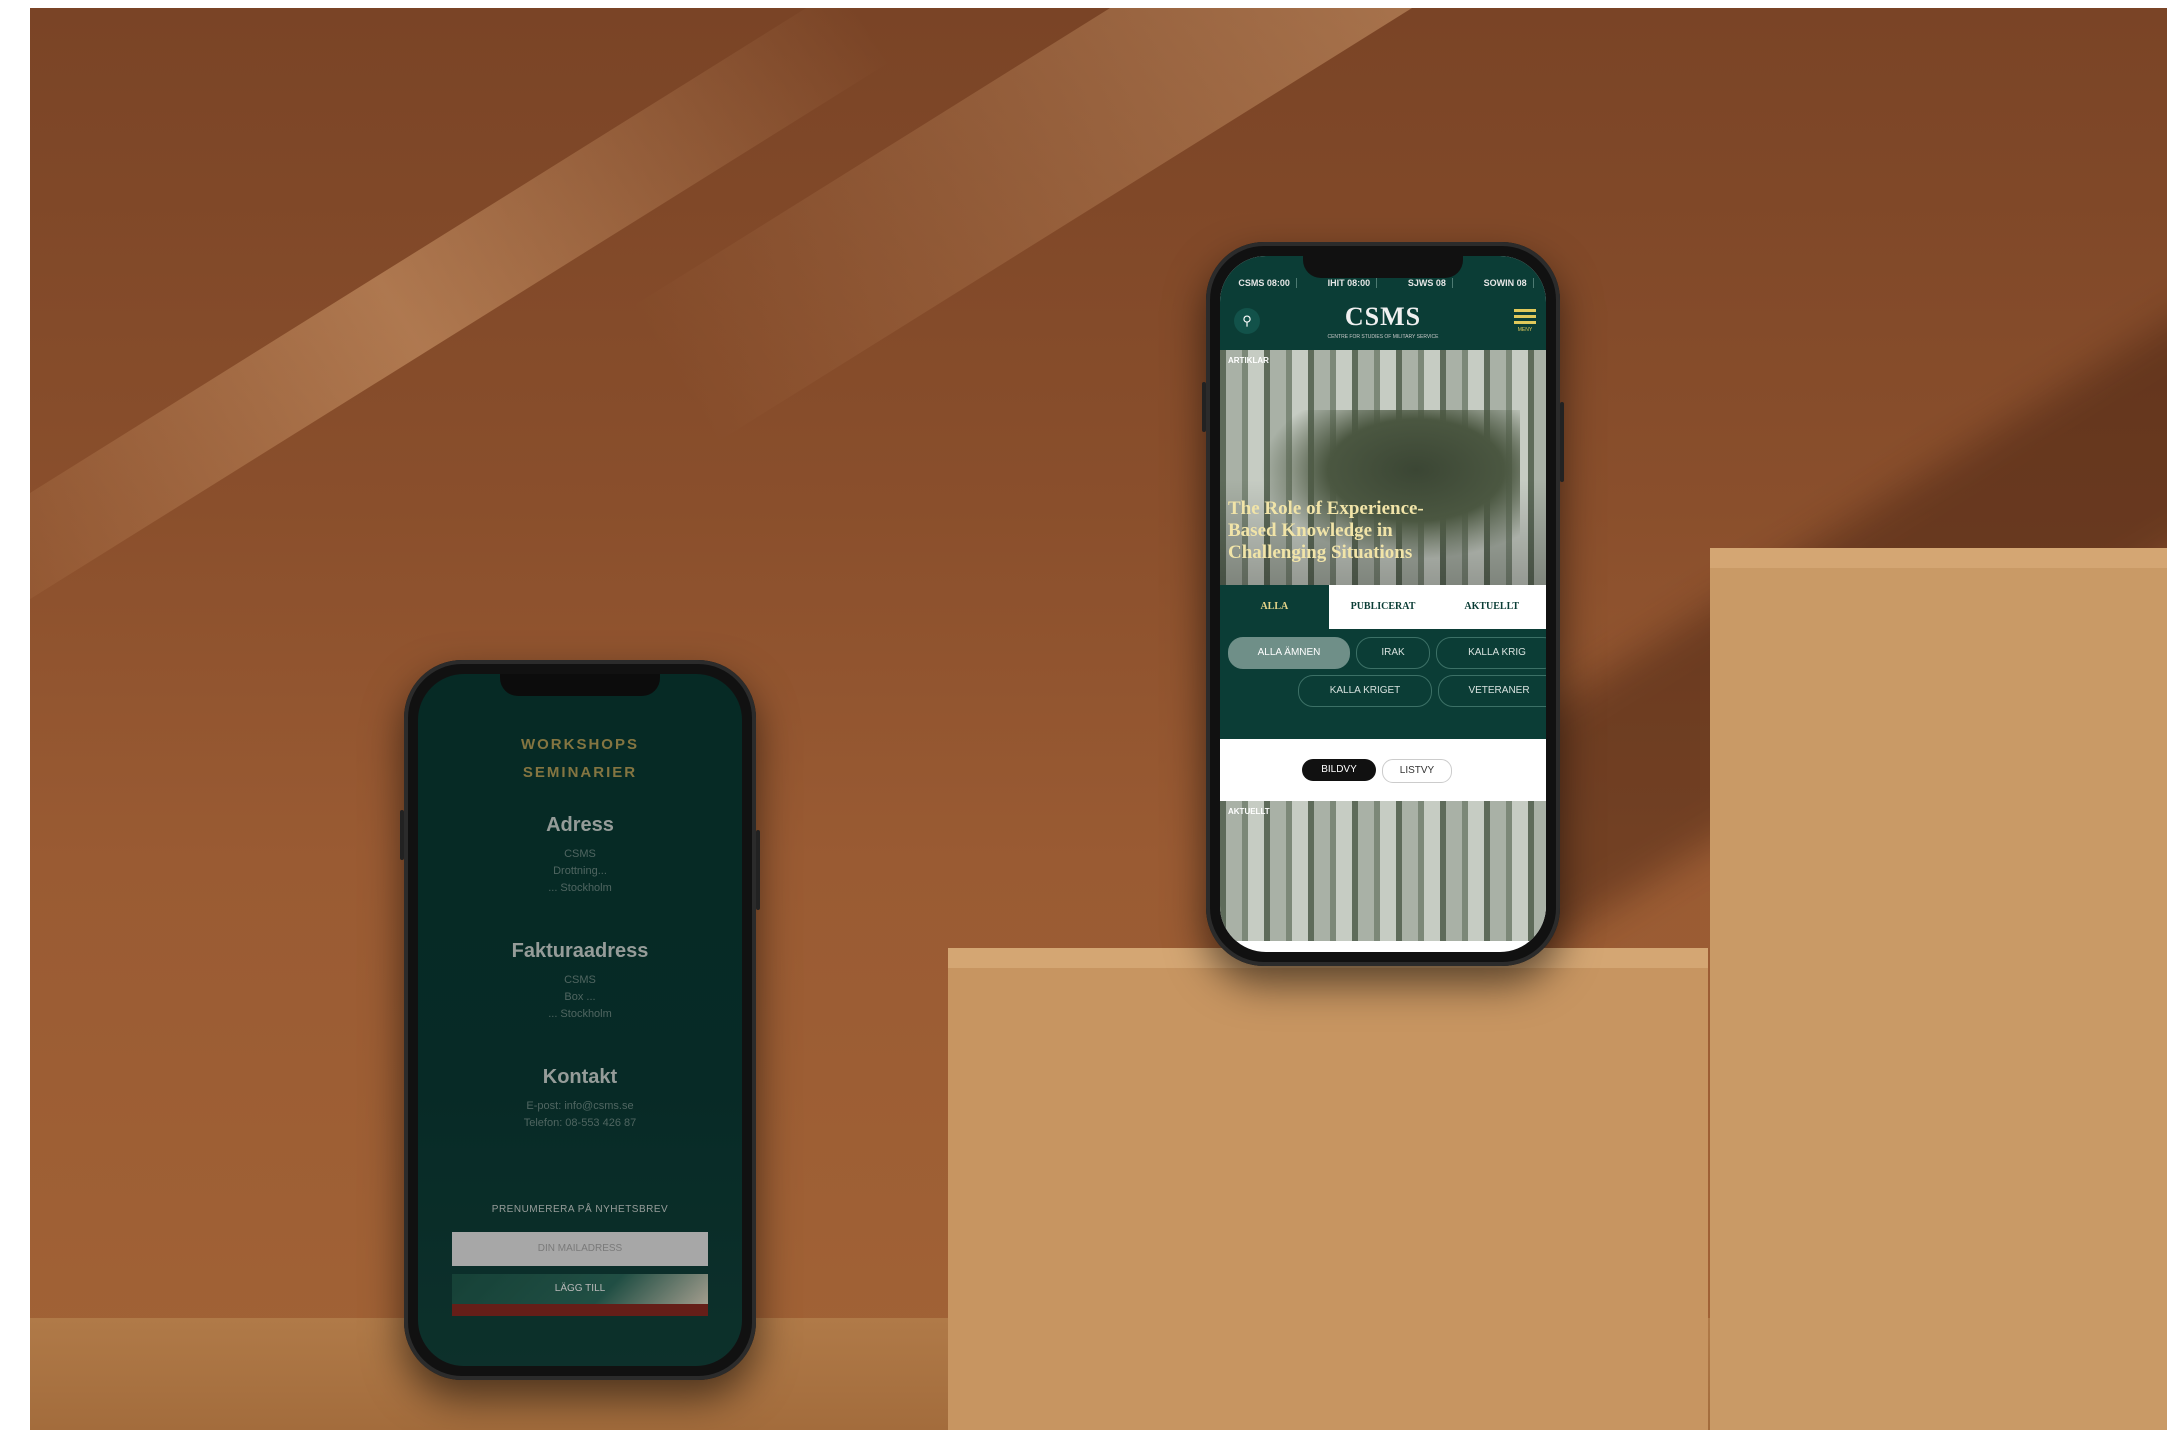 The height and width of the screenshot is (1430, 2167). Describe the element at coordinates (580, 888) in the screenshot. I see `address-line: ... Stockholm` at that location.